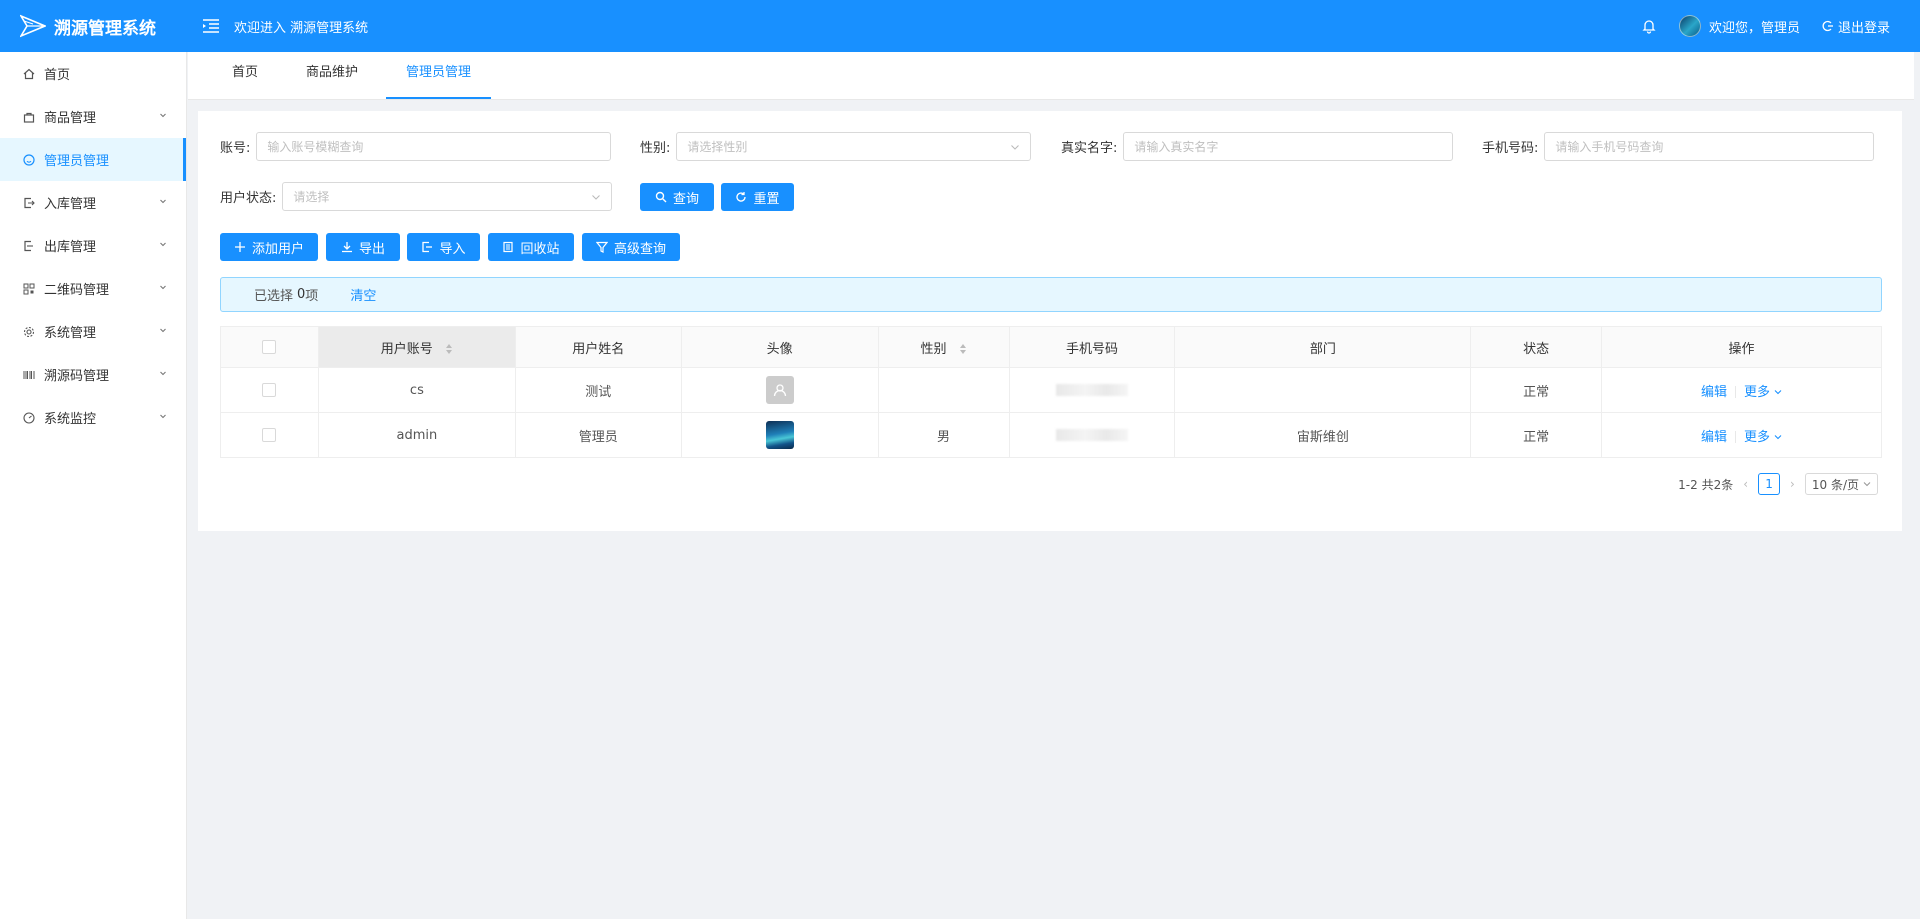  I want to click on col-header-gender: 性别, so click(944, 347).